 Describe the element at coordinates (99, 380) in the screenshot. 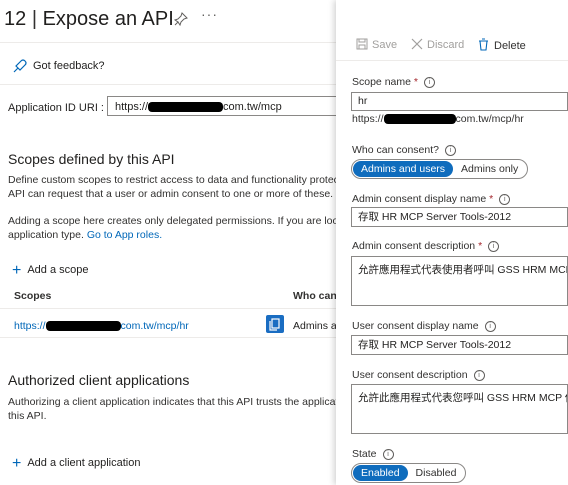

I see `clients-heading: Authorized client applications` at that location.